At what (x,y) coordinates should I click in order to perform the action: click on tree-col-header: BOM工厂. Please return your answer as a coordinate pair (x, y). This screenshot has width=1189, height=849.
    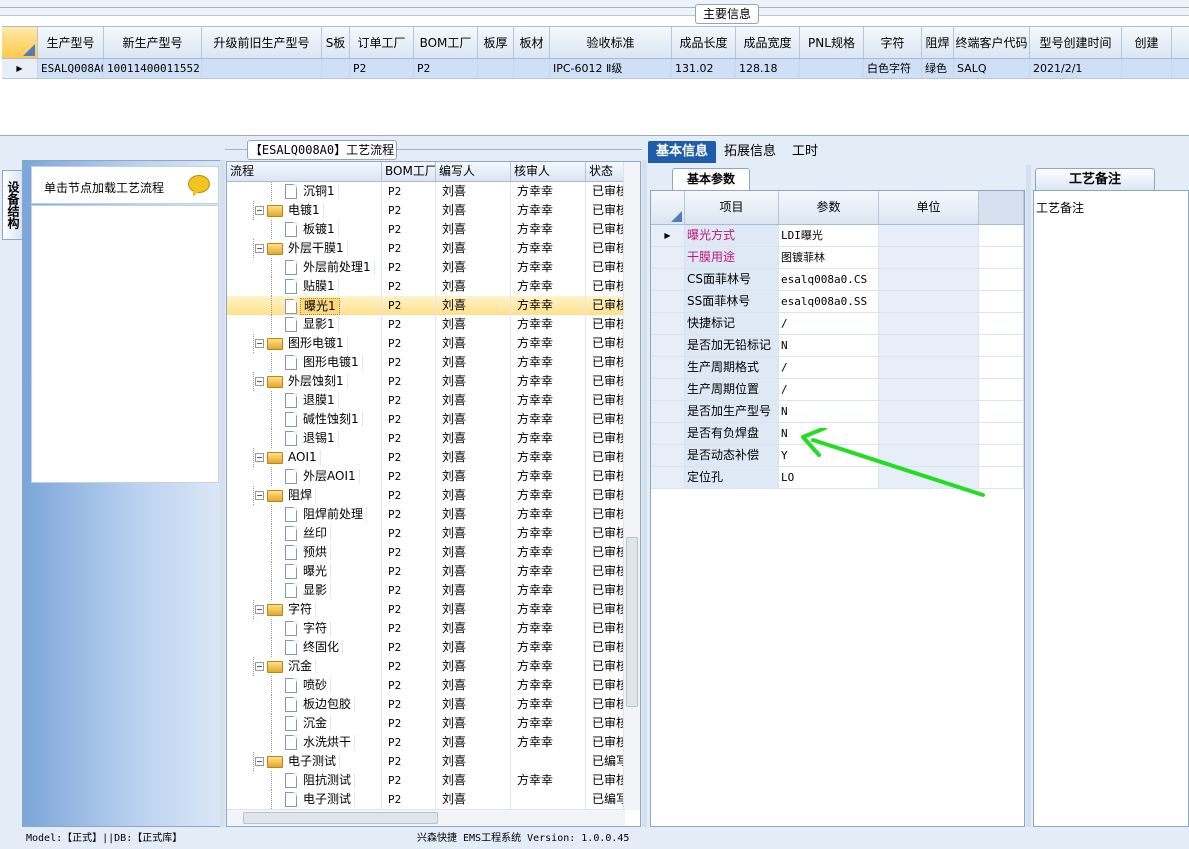
    Looking at the image, I should click on (409, 171).